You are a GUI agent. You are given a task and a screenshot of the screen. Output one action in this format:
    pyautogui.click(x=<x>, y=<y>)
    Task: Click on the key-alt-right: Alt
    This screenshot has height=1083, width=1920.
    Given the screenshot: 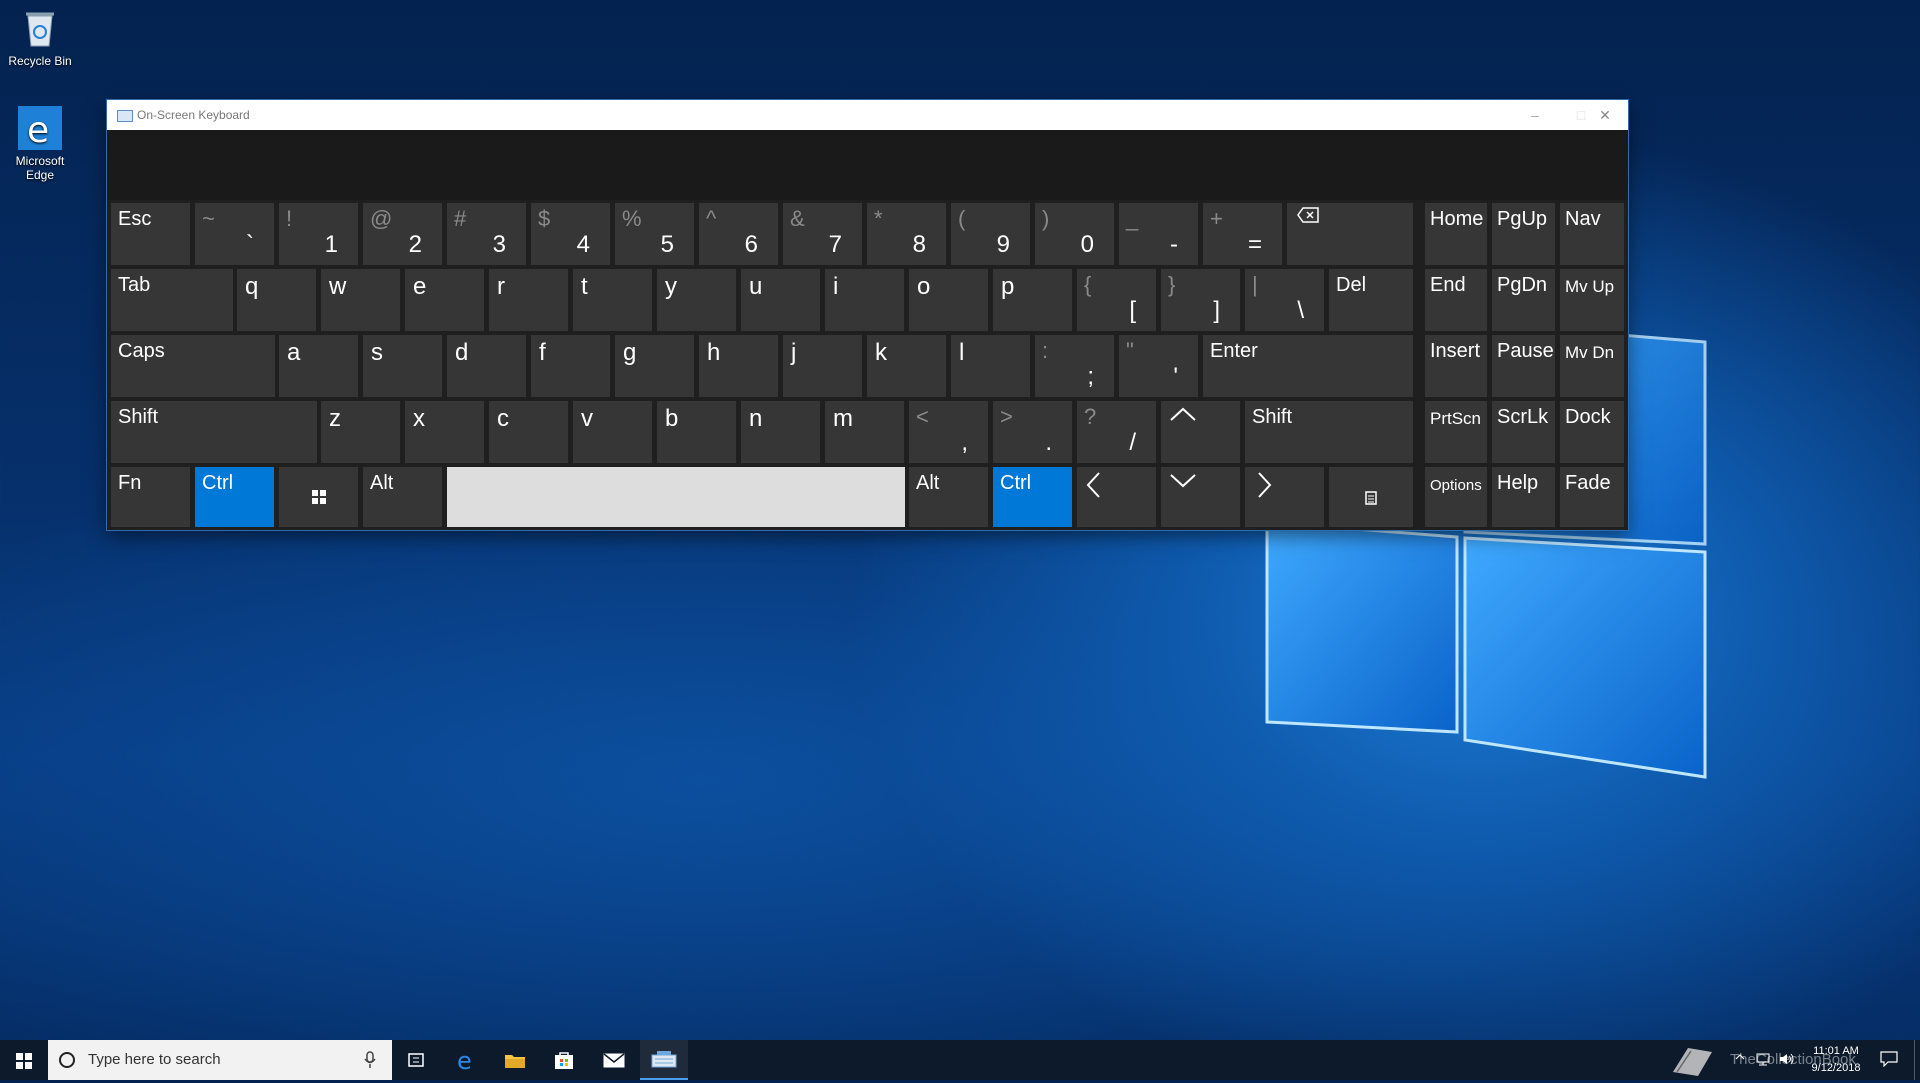 What is the action you would take?
    pyautogui.click(x=948, y=497)
    